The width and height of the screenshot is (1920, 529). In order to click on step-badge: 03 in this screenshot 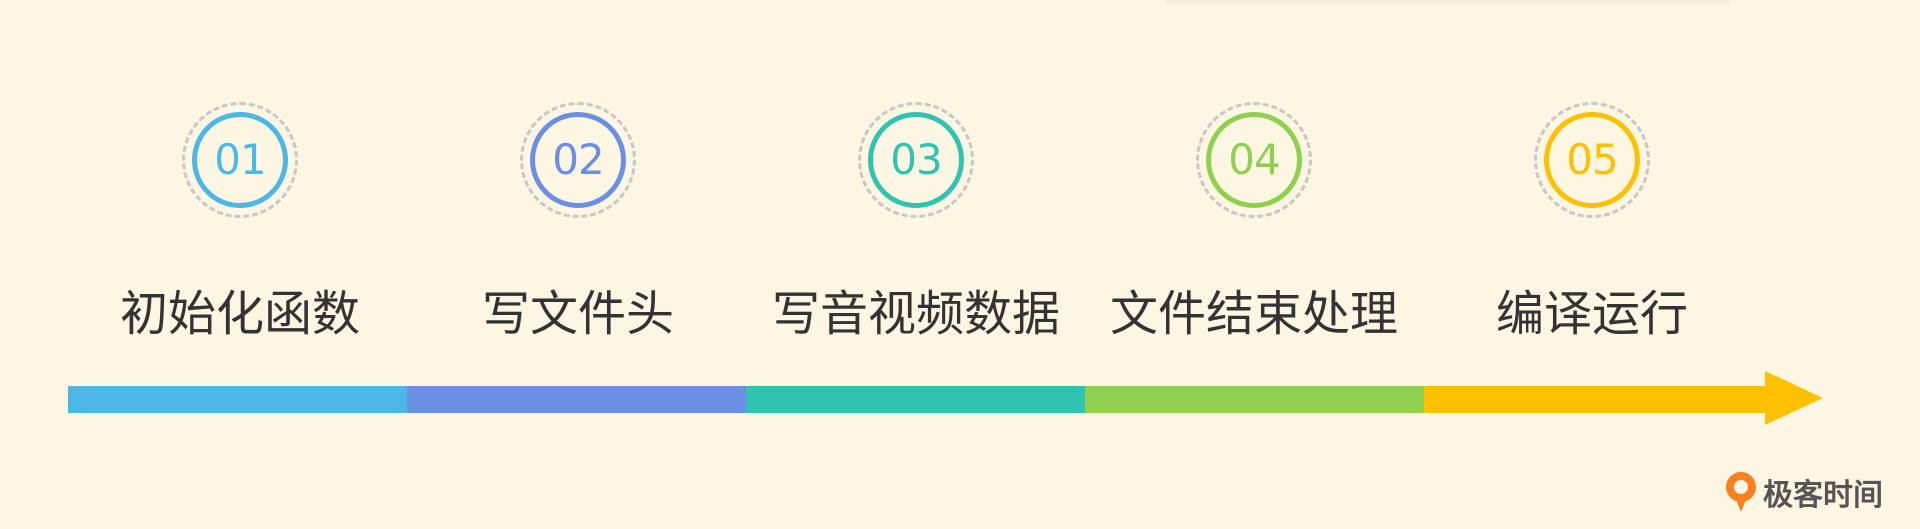, I will do `click(916, 160)`.